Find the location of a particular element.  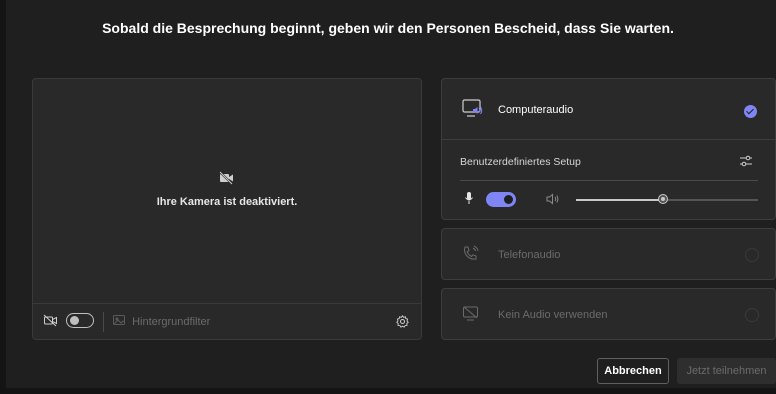

no-audio-option: Kein Audio verwenden is located at coordinates (608, 314).